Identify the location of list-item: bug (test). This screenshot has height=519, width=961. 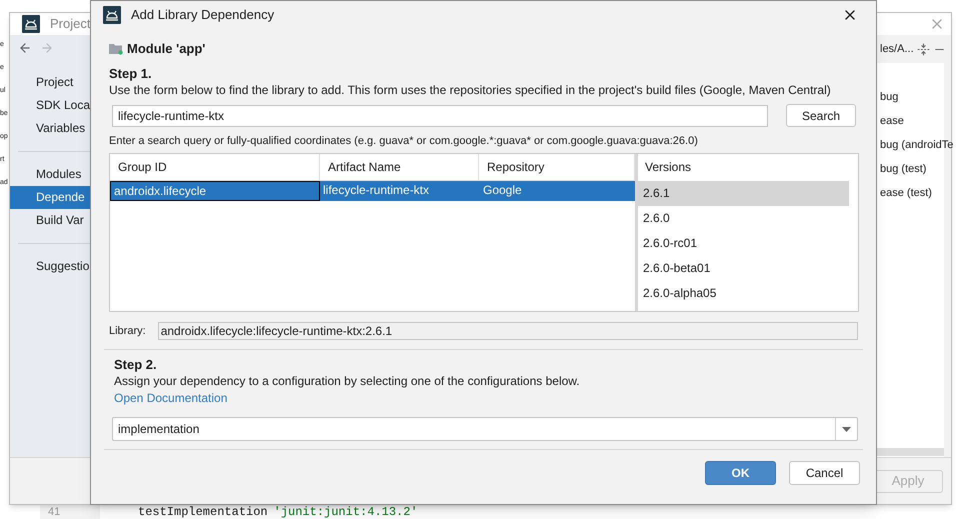
(899, 169).